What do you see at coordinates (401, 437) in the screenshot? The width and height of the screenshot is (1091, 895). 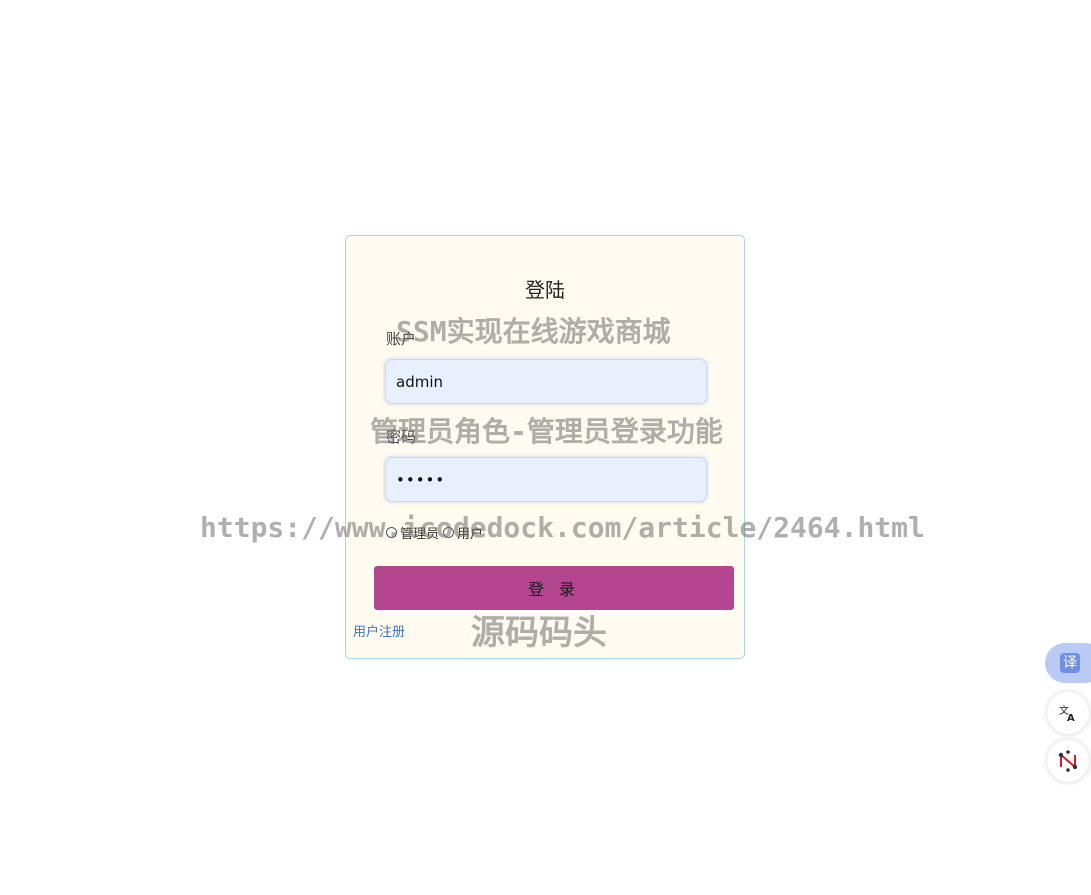 I see `password-label: 密码` at bounding box center [401, 437].